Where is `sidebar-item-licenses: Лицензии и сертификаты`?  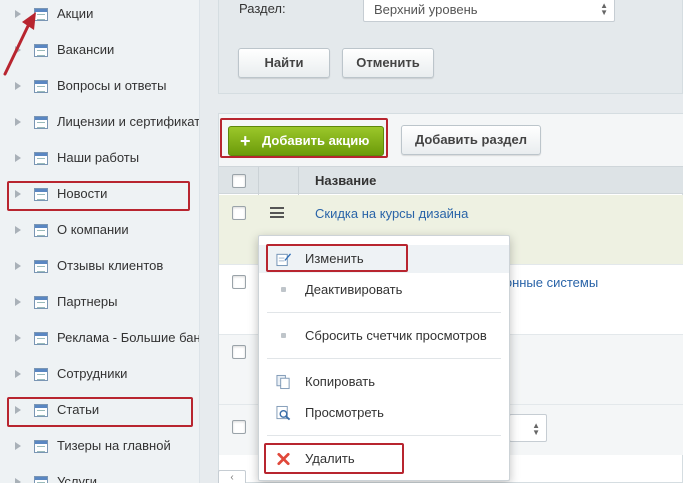 sidebar-item-licenses: Лицензии и сертификаты is located at coordinates (100, 123).